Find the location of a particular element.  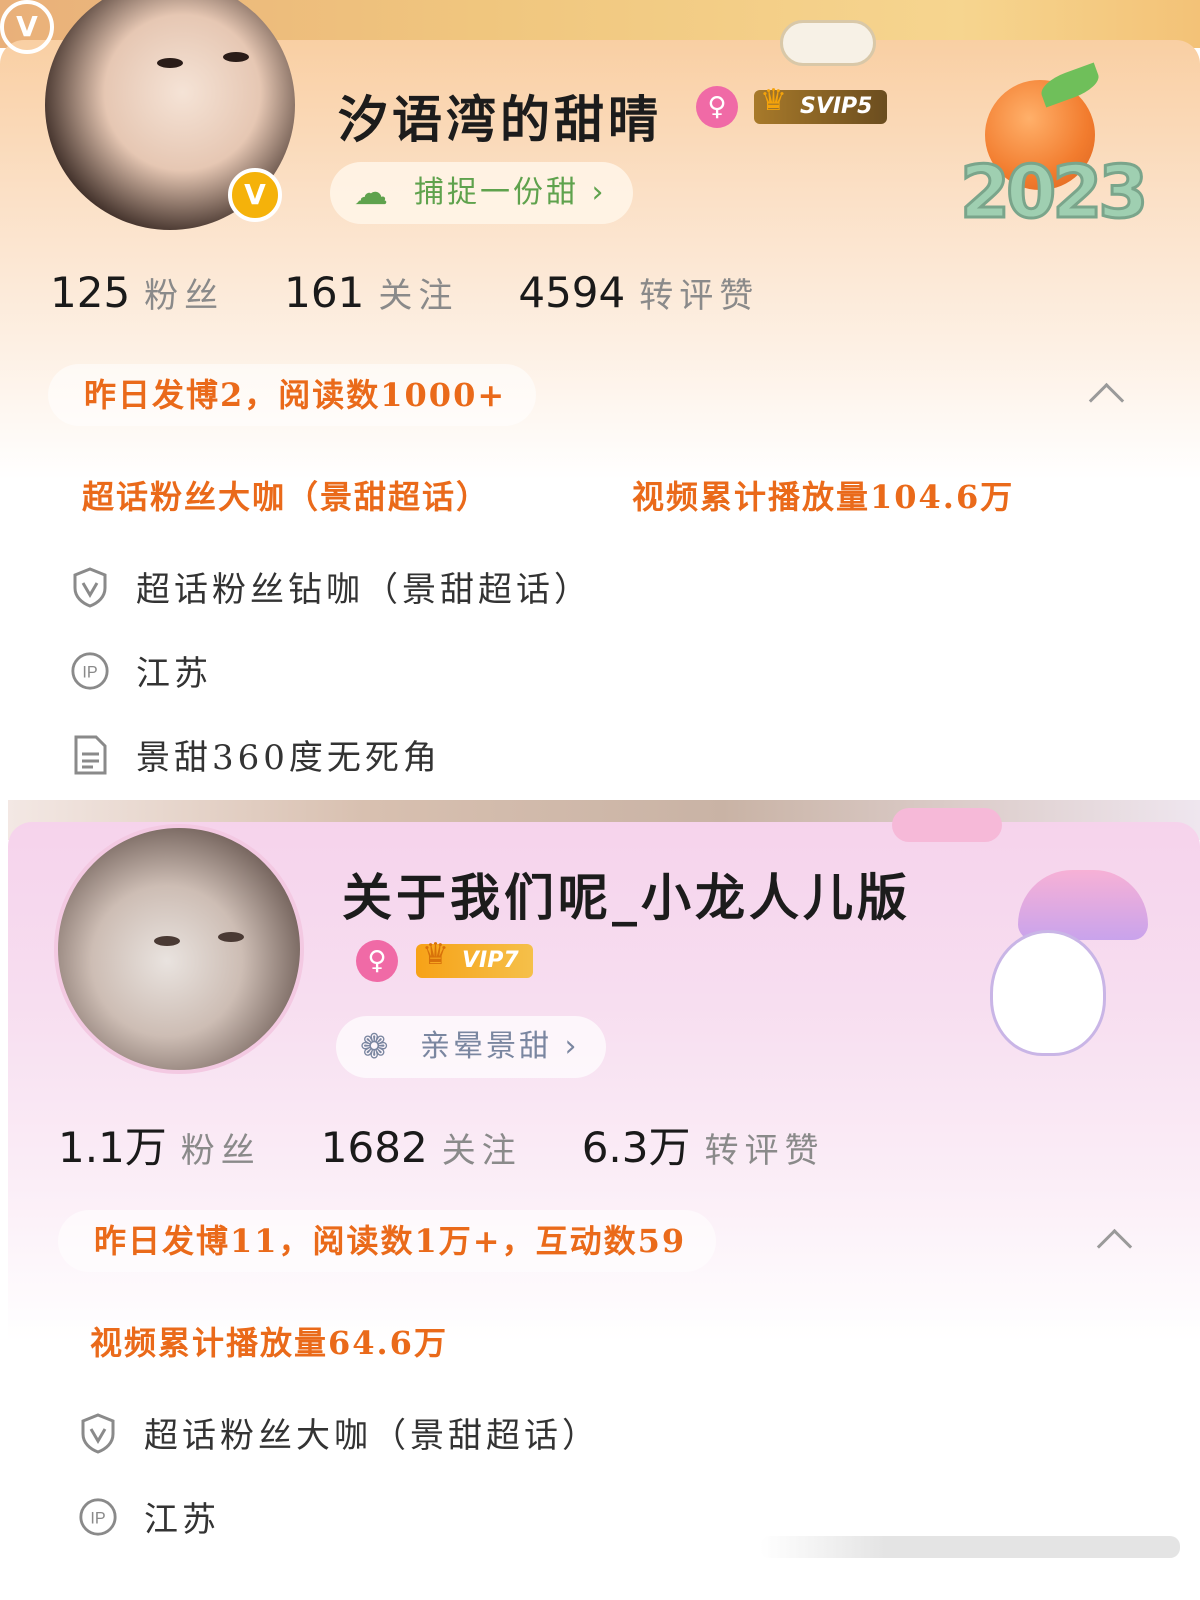

stat-value: 6.3万 is located at coordinates (636, 1147).